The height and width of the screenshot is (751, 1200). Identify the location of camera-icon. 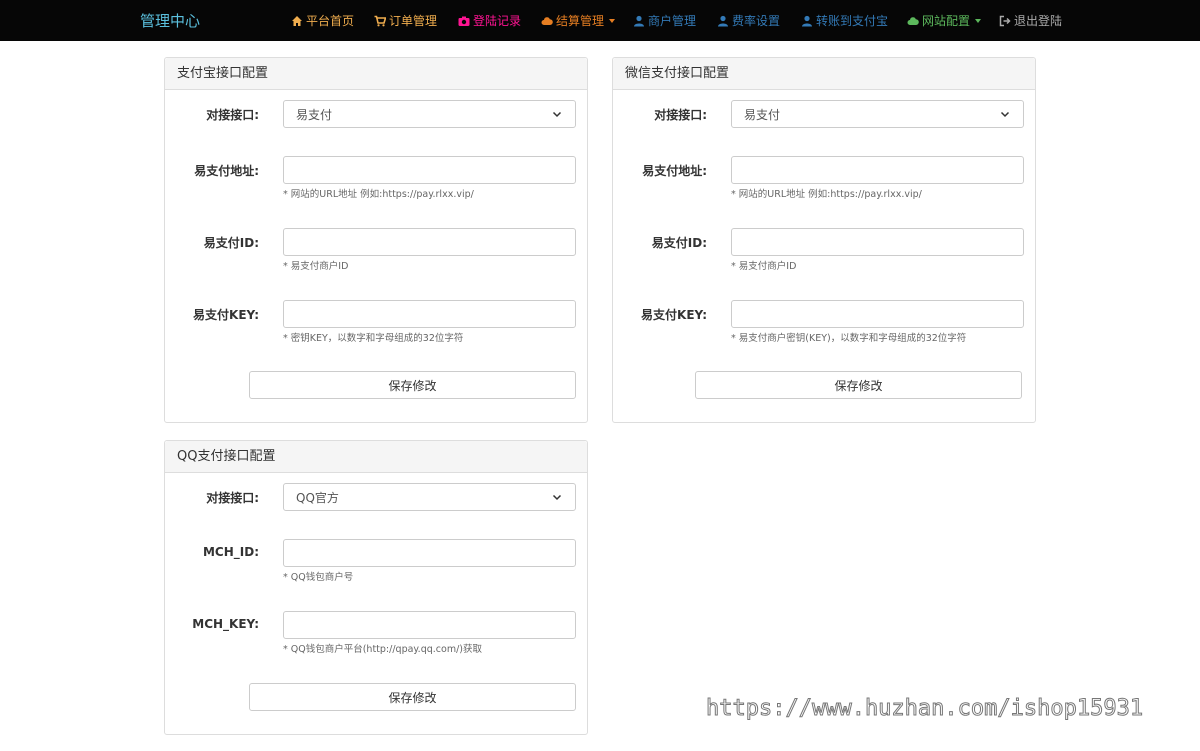
(464, 21).